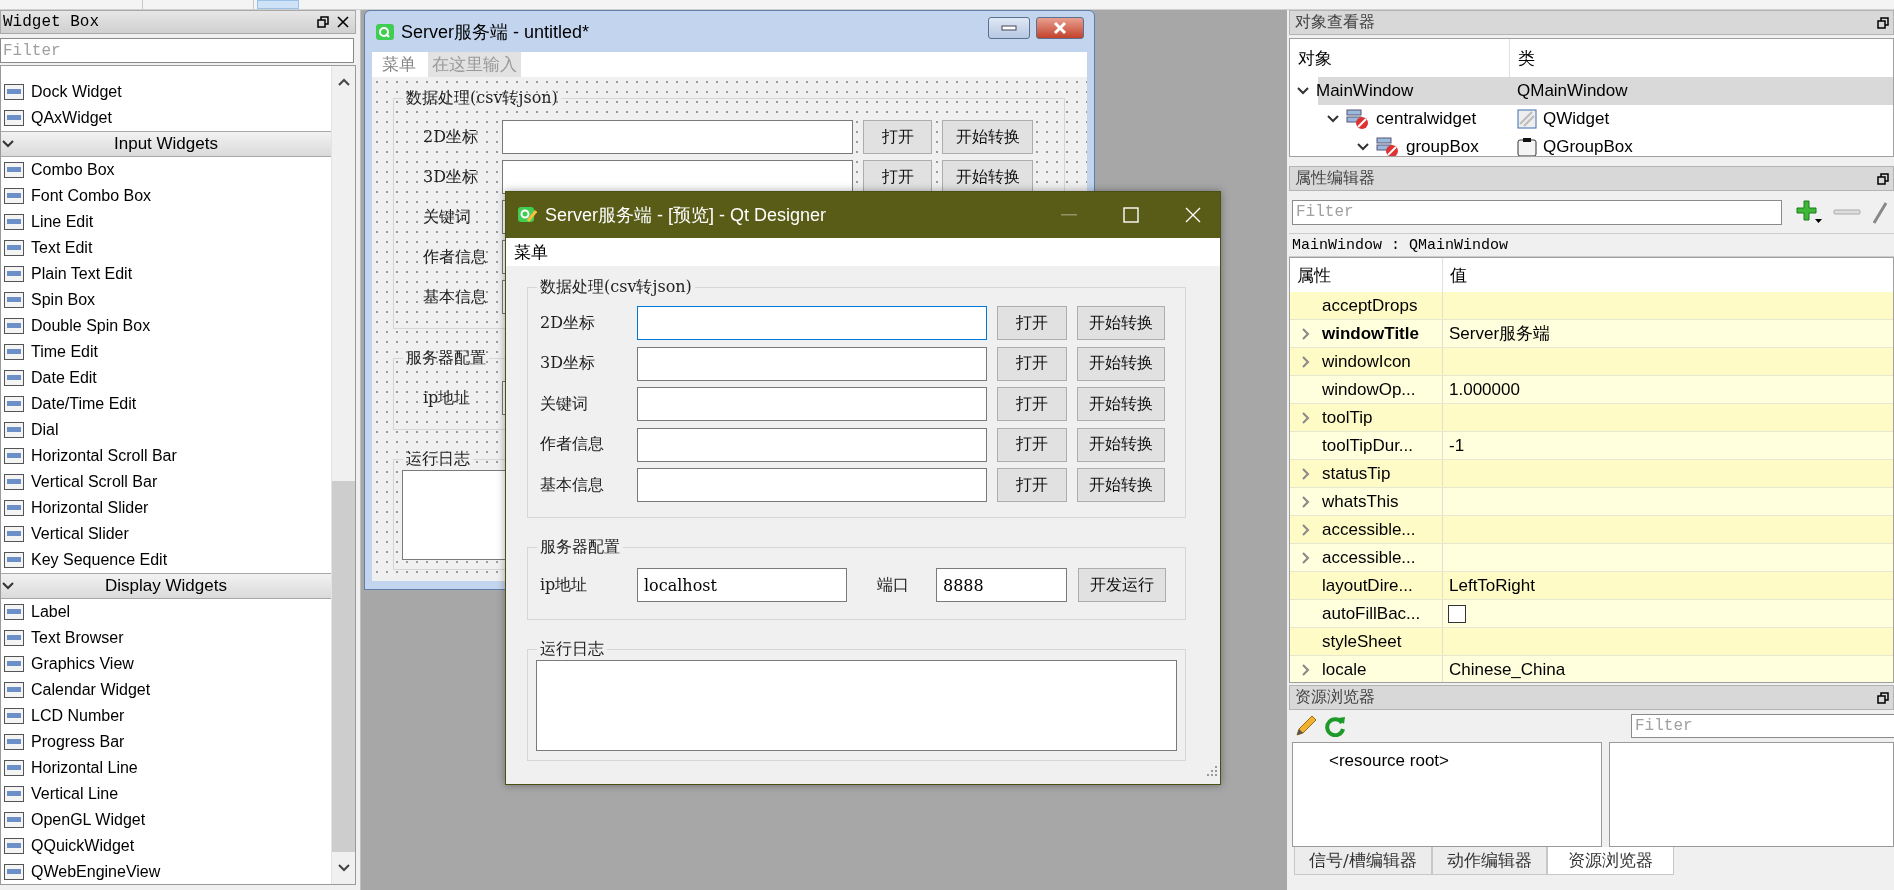 Image resolution: width=1894 pixels, height=890 pixels. What do you see at coordinates (1610, 861) in the screenshot?
I see `dock-tab: 资源浏览器` at bounding box center [1610, 861].